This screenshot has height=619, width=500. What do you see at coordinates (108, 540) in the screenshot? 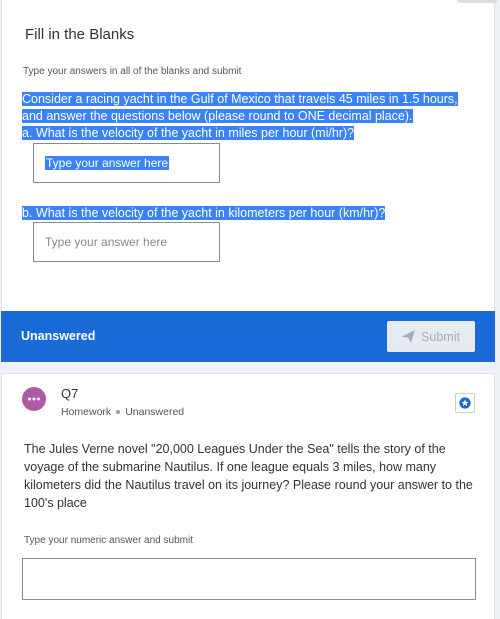
I see `q7-instruction: Type your numeric answer and submit` at bounding box center [108, 540].